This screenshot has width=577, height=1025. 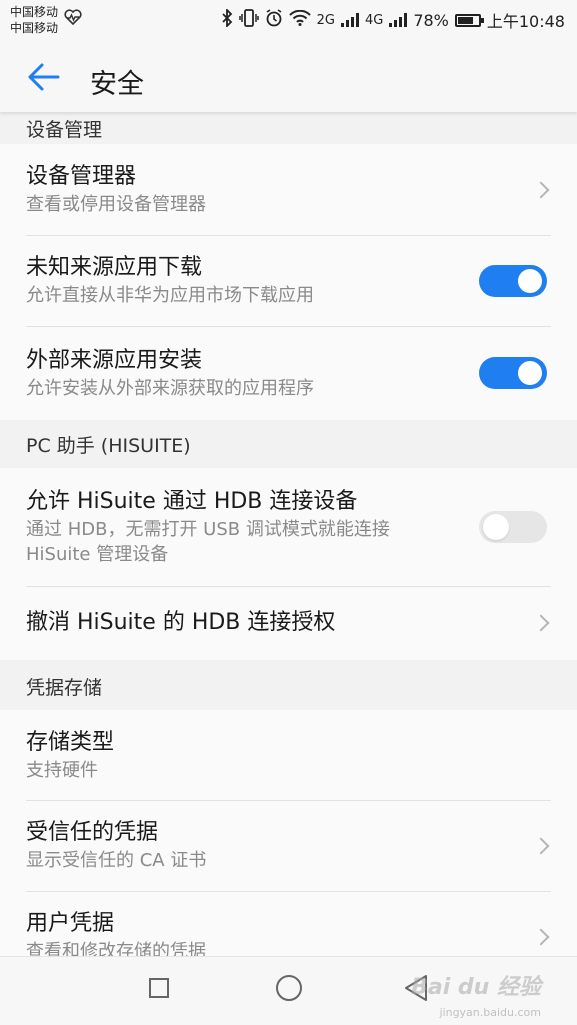 What do you see at coordinates (513, 280) in the screenshot?
I see `unknown-sources-toggle` at bounding box center [513, 280].